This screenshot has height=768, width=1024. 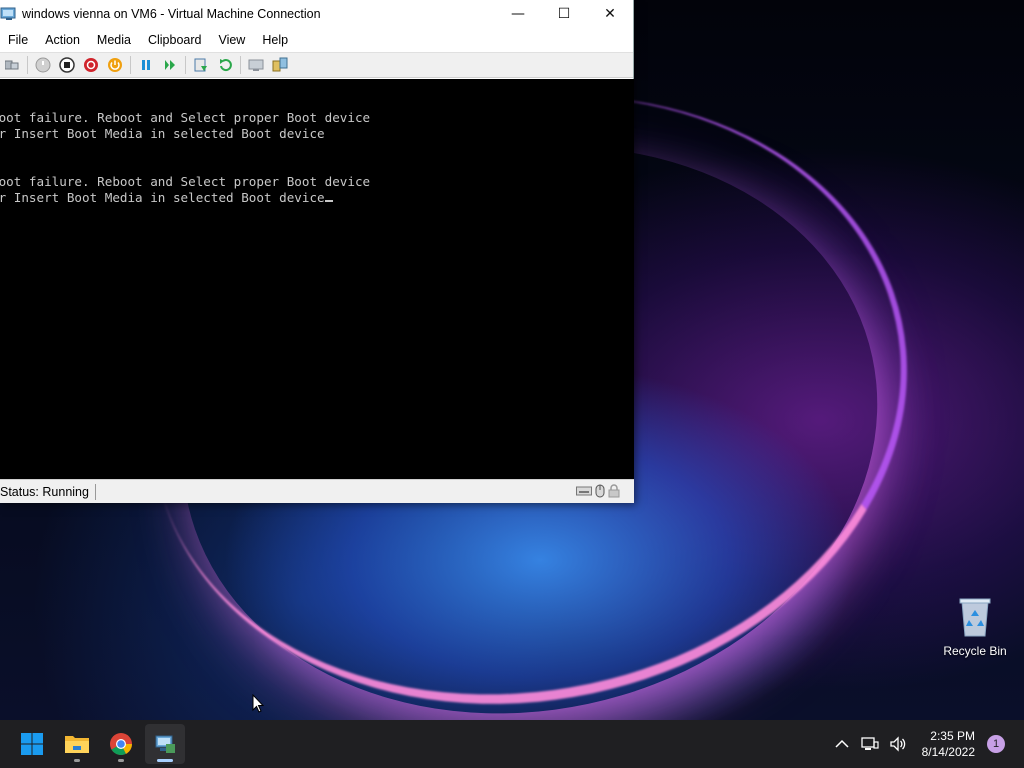 What do you see at coordinates (952, 736) in the screenshot?
I see `clock-time: 2:35 PM` at bounding box center [952, 736].